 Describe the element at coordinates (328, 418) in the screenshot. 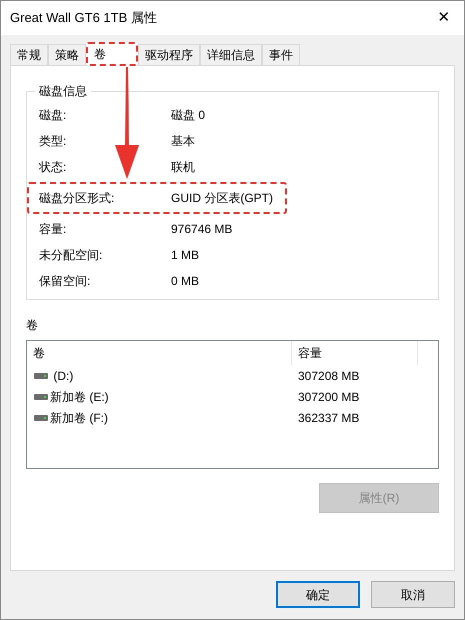

I see `volume-capacity: 362337 MB` at that location.